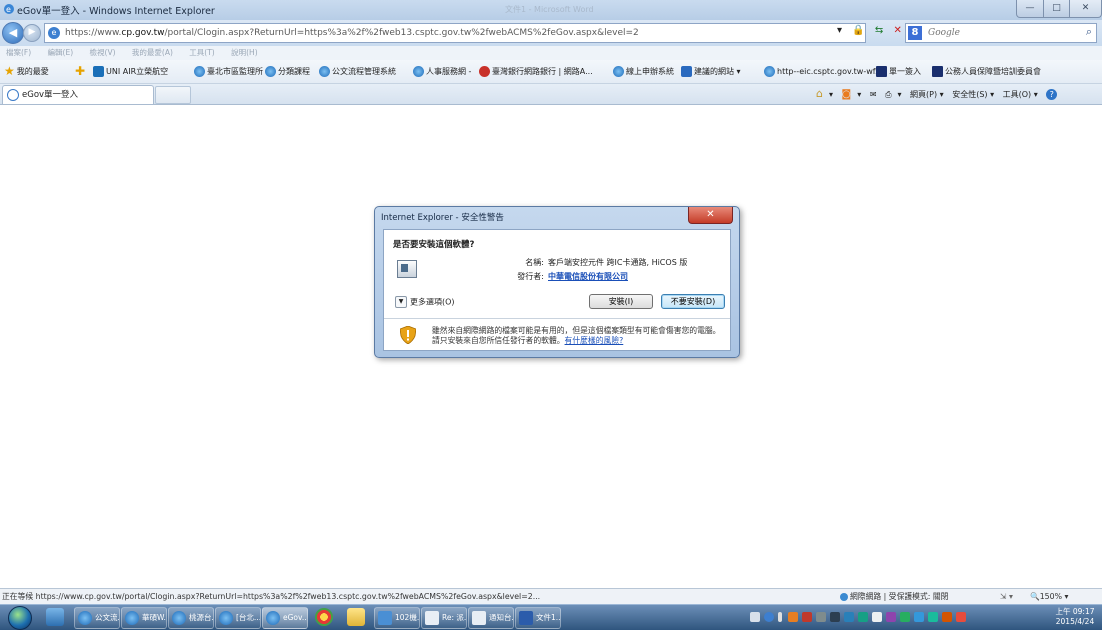  I want to click on maximize-button: □, so click(1056, 9).